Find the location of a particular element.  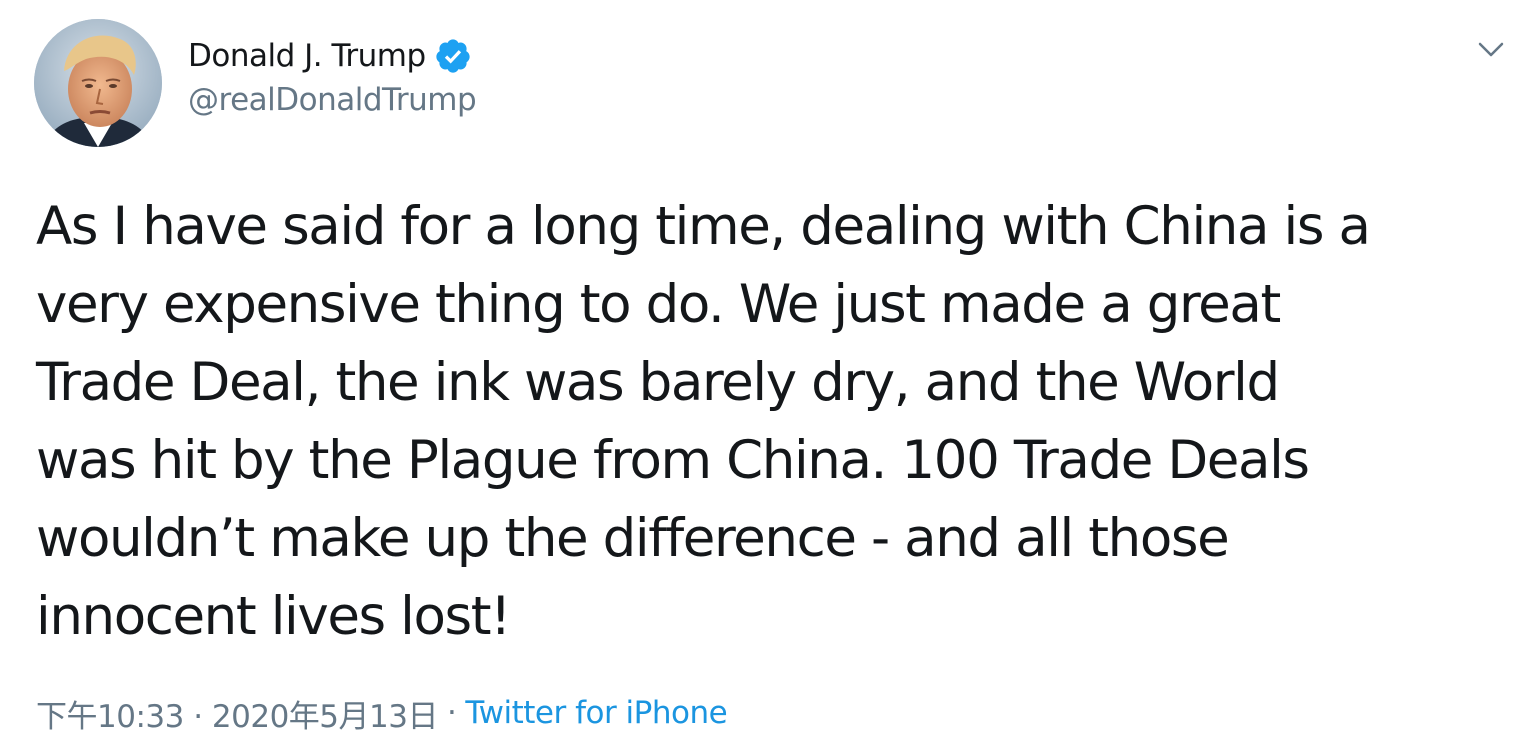

author-name-row: Donald J. Trump is located at coordinates (330, 56).